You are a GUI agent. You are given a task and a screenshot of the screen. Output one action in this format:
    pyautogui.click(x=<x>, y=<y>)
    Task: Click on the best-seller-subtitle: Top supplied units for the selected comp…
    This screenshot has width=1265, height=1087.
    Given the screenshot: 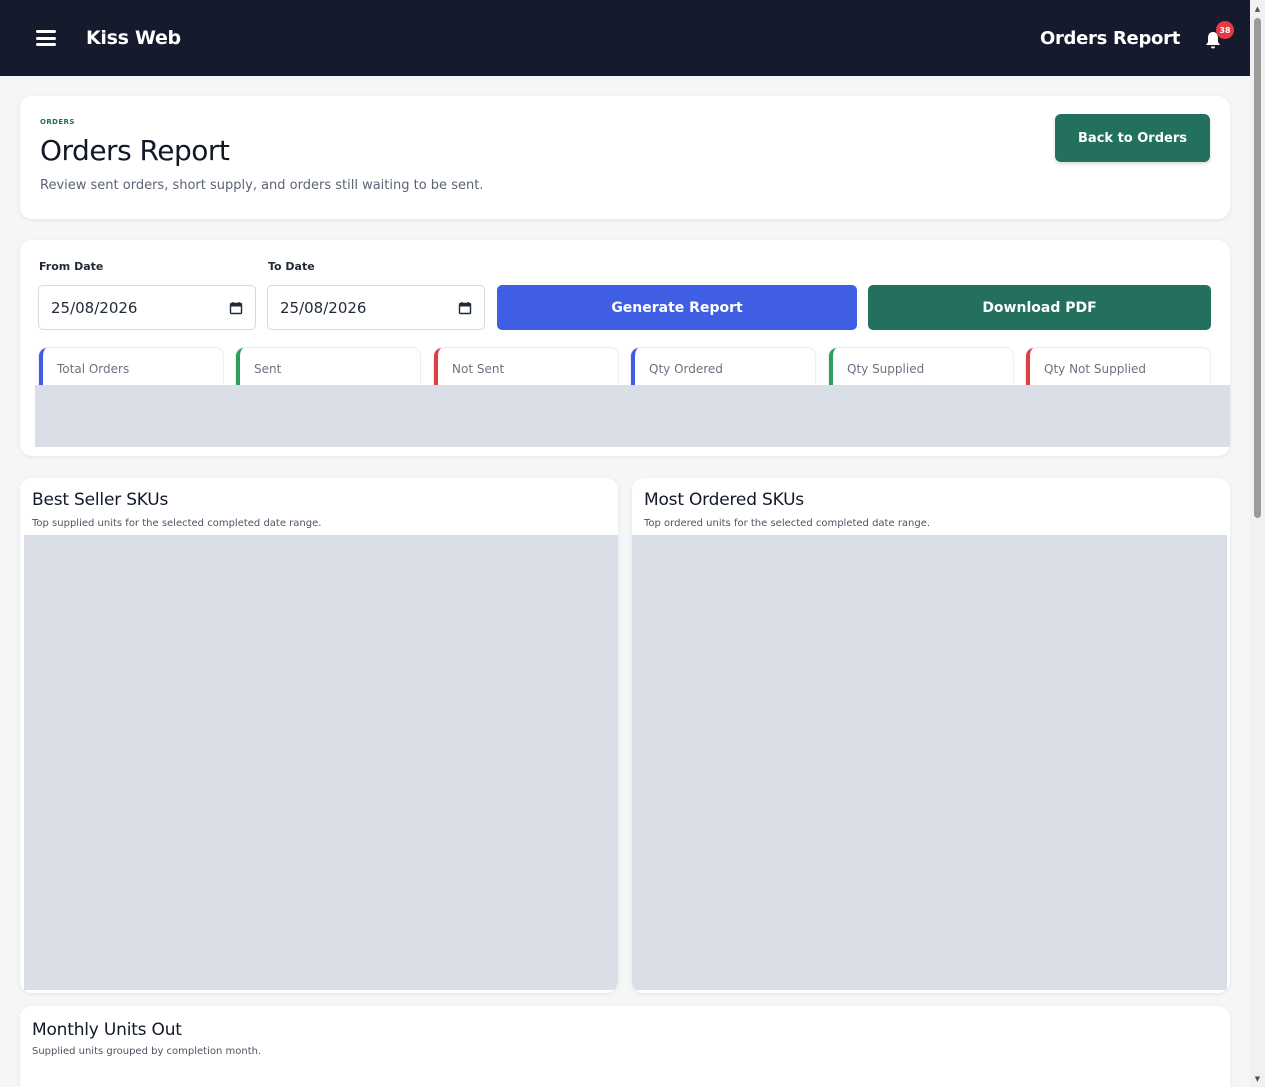 What is the action you would take?
    pyautogui.click(x=177, y=523)
    